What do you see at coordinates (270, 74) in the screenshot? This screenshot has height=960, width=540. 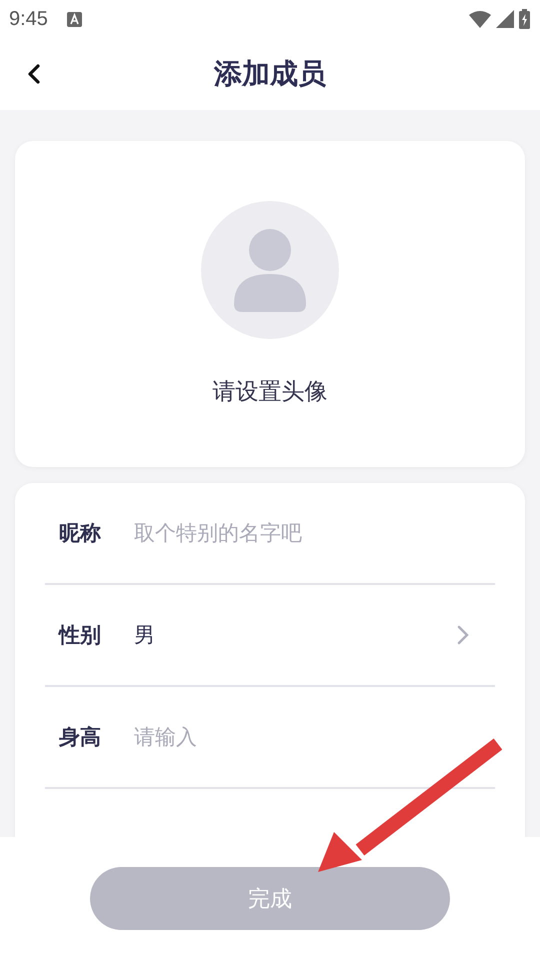 I see `page-title: 添加成员` at bounding box center [270, 74].